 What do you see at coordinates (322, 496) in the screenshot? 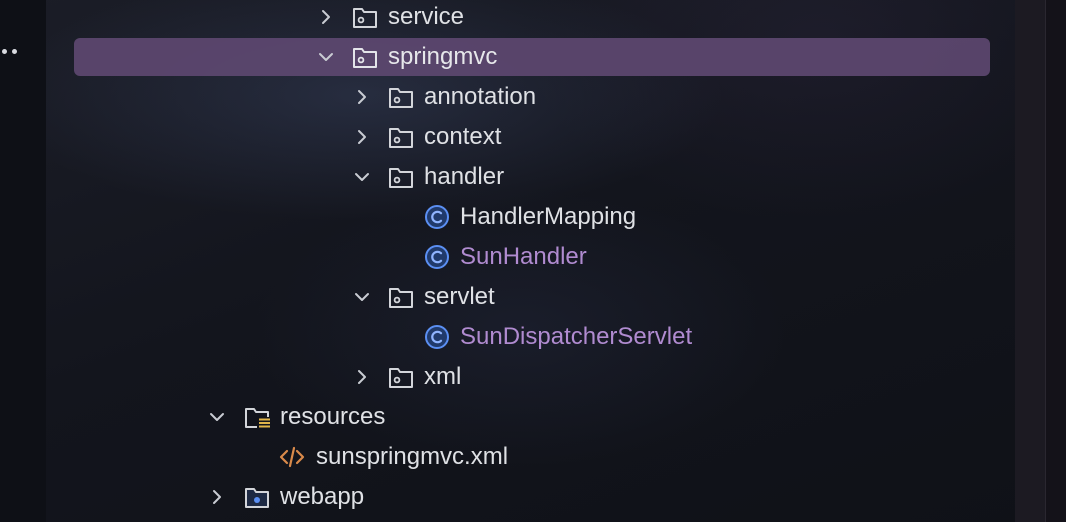
I see `tree-row-label: webapp` at bounding box center [322, 496].